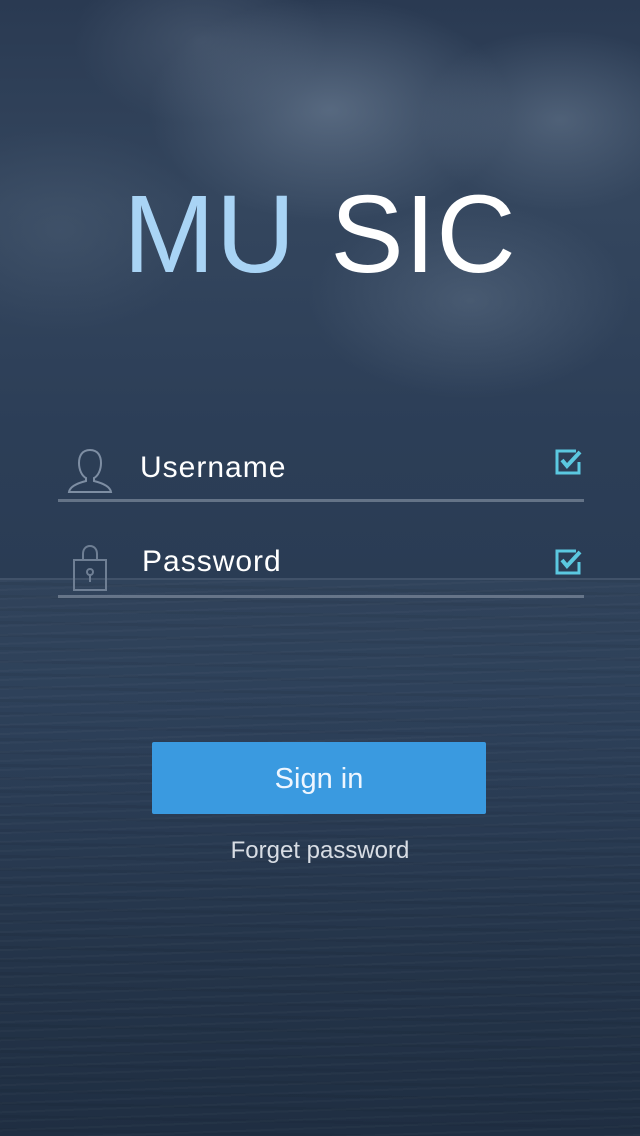 The image size is (640, 1136). I want to click on user-icon, so click(90, 470).